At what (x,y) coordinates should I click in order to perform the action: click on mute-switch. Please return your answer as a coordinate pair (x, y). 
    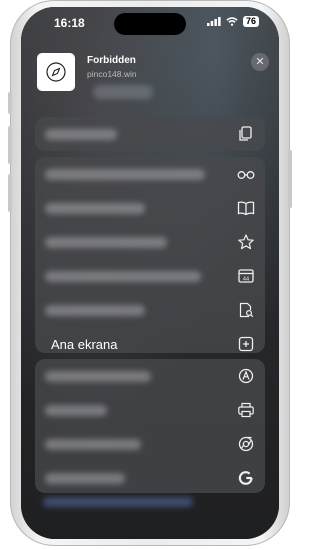
    Looking at the image, I should click on (10, 103).